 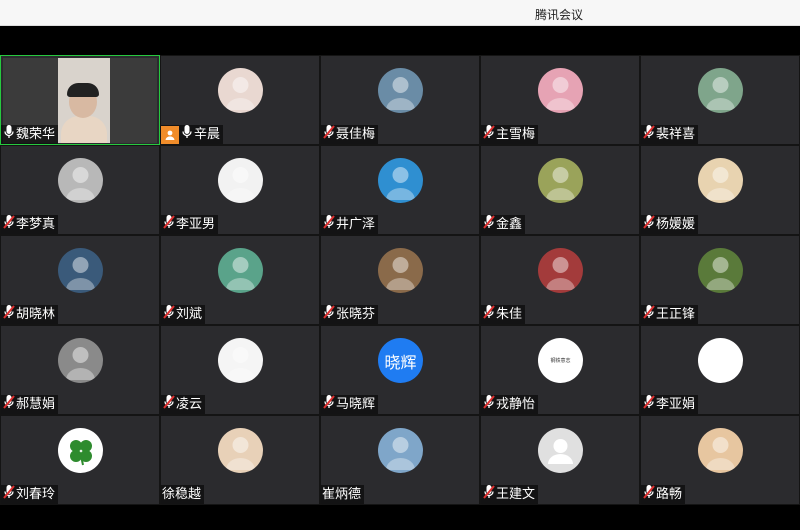 I want to click on participant-tile: 井广泽, so click(x=400, y=190).